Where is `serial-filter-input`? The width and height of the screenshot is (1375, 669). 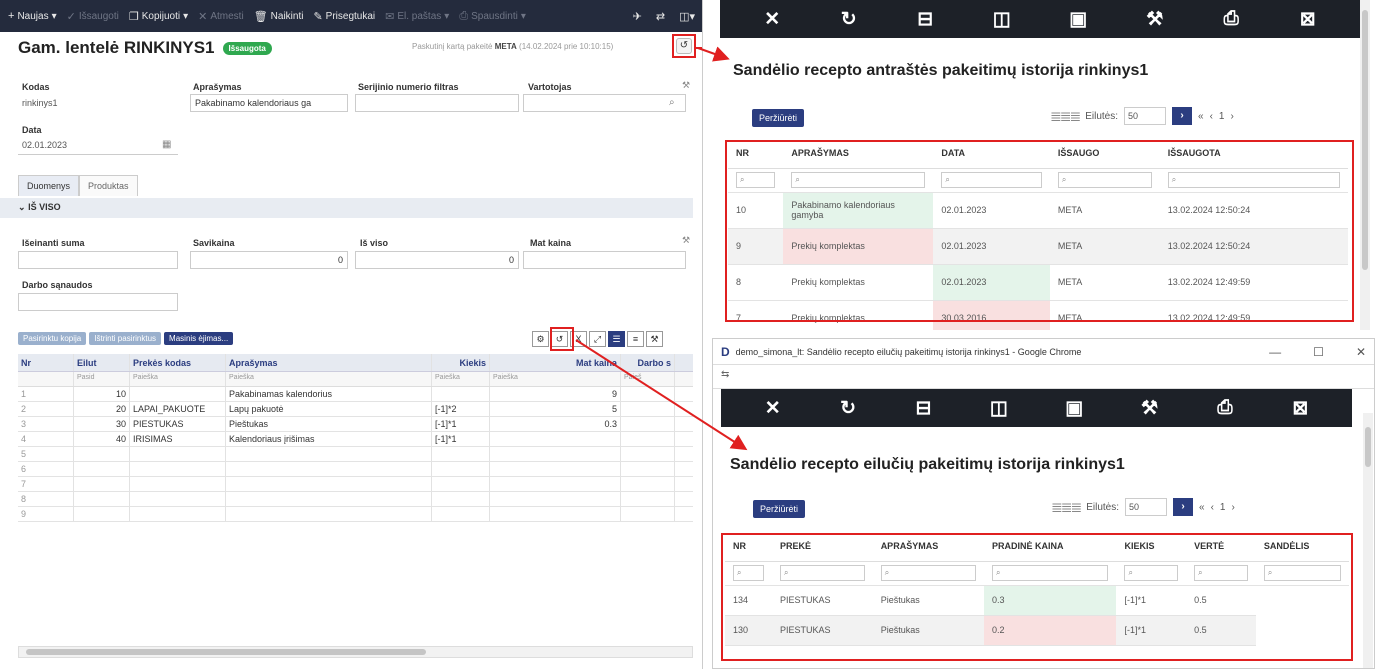 serial-filter-input is located at coordinates (437, 103).